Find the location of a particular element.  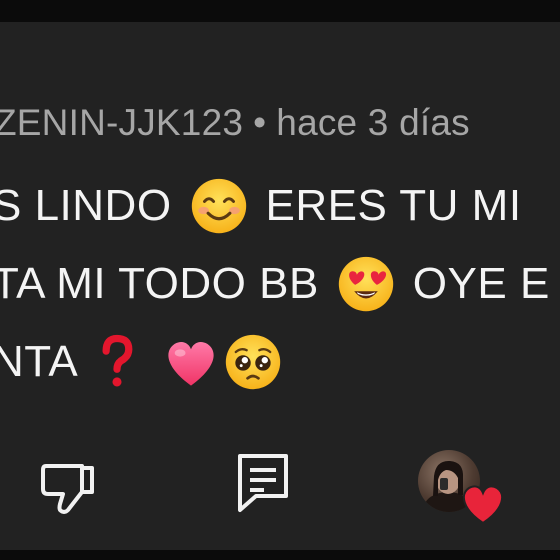

thumbs-down-icon is located at coordinates (68, 488).